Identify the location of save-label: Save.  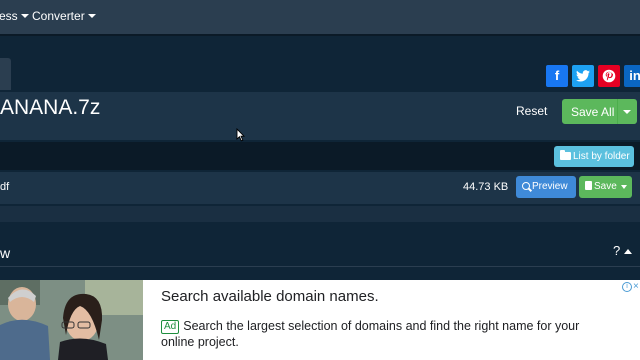
(605, 186).